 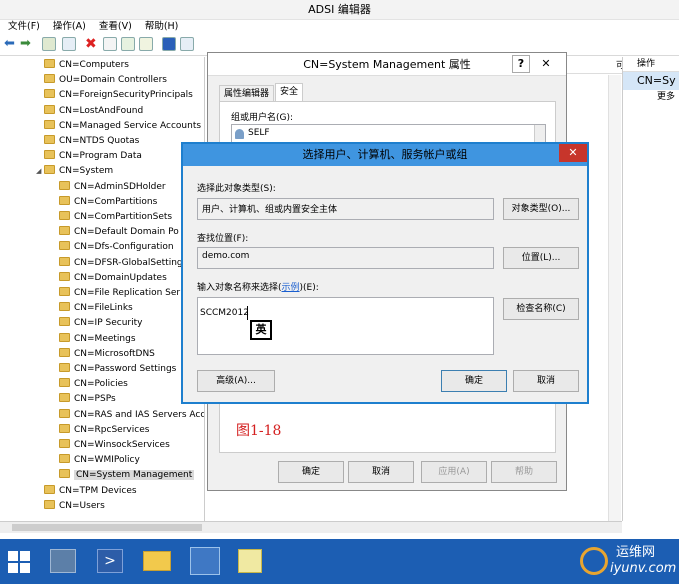 What do you see at coordinates (118, 126) in the screenshot?
I see `tree-item: CN=Managed Service Accounts` at bounding box center [118, 126].